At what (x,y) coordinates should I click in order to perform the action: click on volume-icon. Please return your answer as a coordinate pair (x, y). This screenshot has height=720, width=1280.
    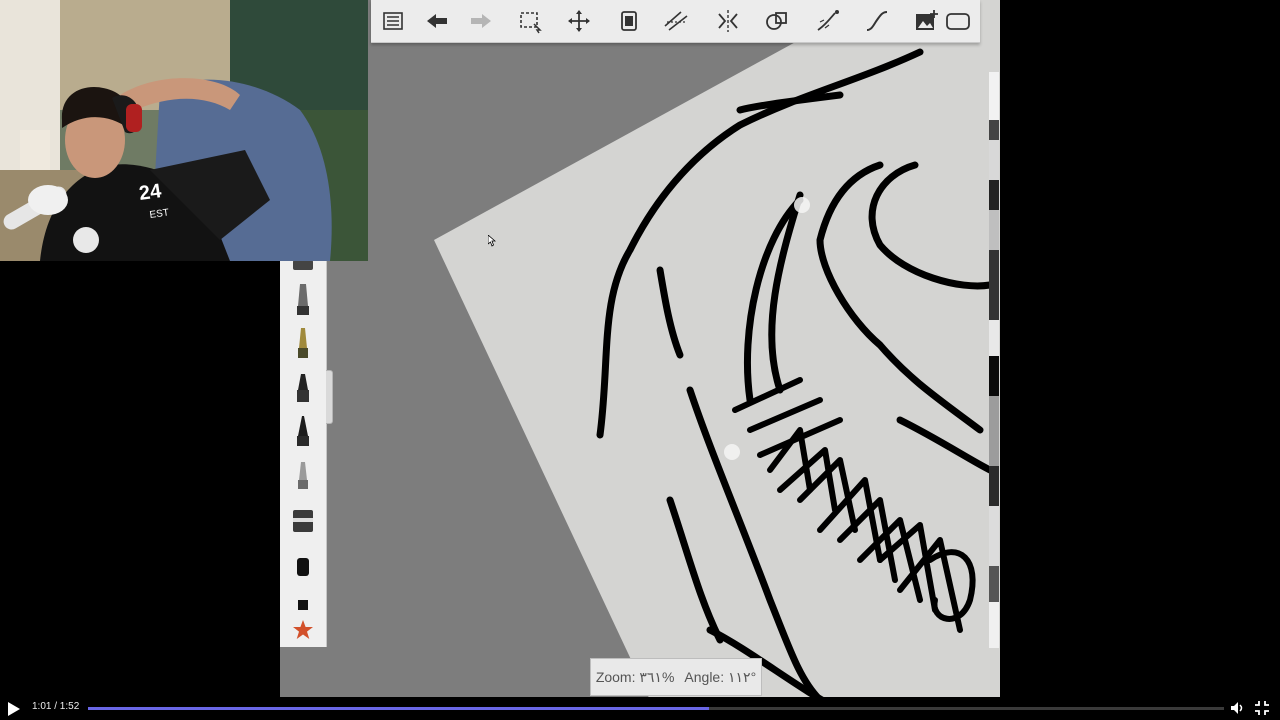
    Looking at the image, I should click on (1237, 708).